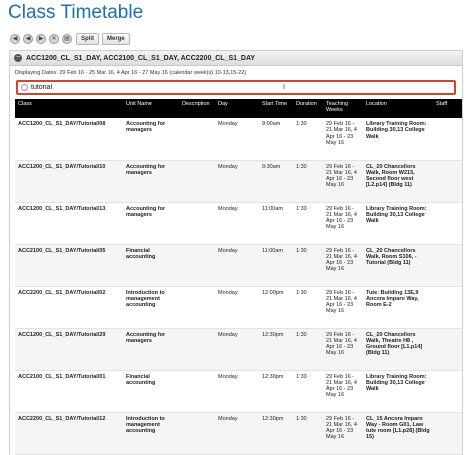 The height and width of the screenshot is (455, 474). Describe the element at coordinates (69, 265) in the screenshot. I see `class-link: ACC2100_CL_S1_DAY/Tutorial/05` at that location.